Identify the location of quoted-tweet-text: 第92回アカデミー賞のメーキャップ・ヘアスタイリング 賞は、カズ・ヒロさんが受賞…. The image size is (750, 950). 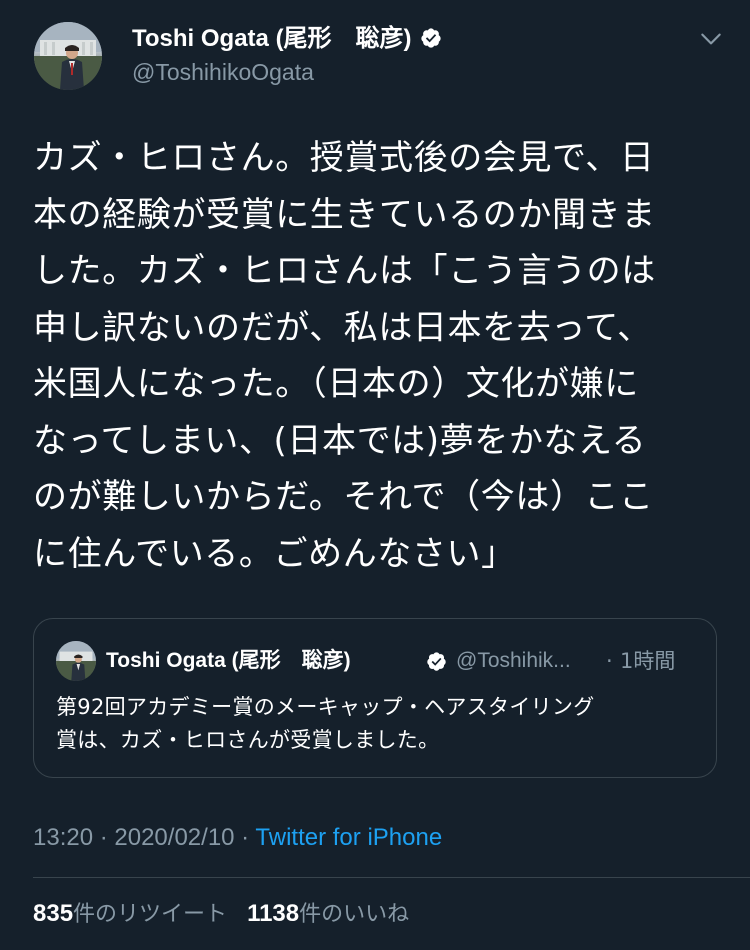
(376, 724).